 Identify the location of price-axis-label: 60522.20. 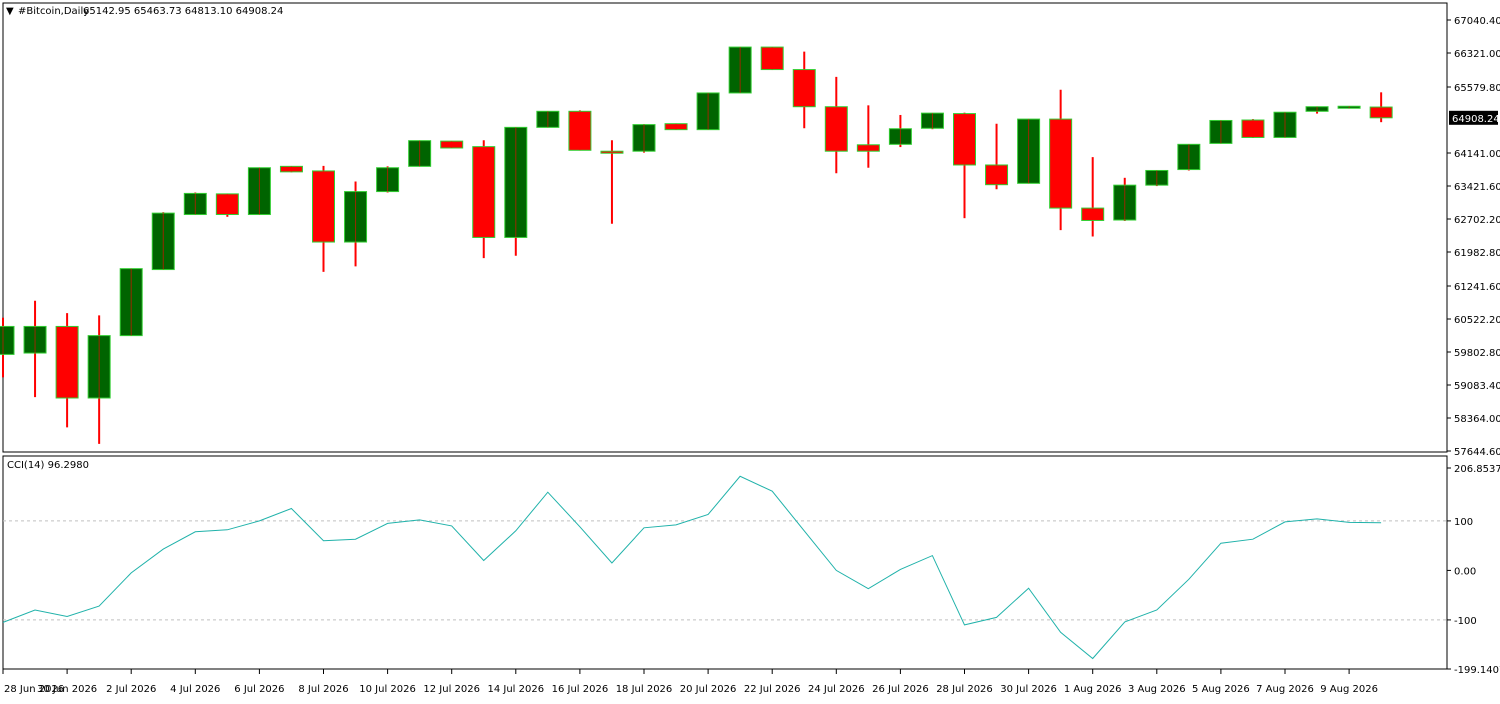
(1477, 320).